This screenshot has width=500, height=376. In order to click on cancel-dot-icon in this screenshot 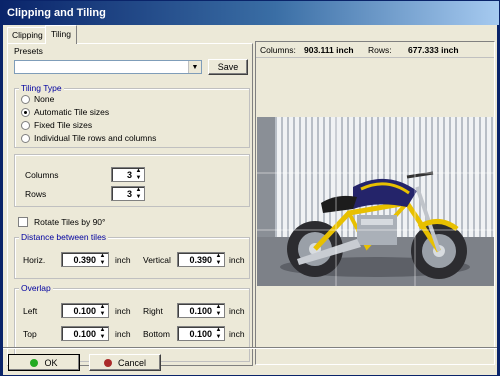, I will do `click(107, 362)`.